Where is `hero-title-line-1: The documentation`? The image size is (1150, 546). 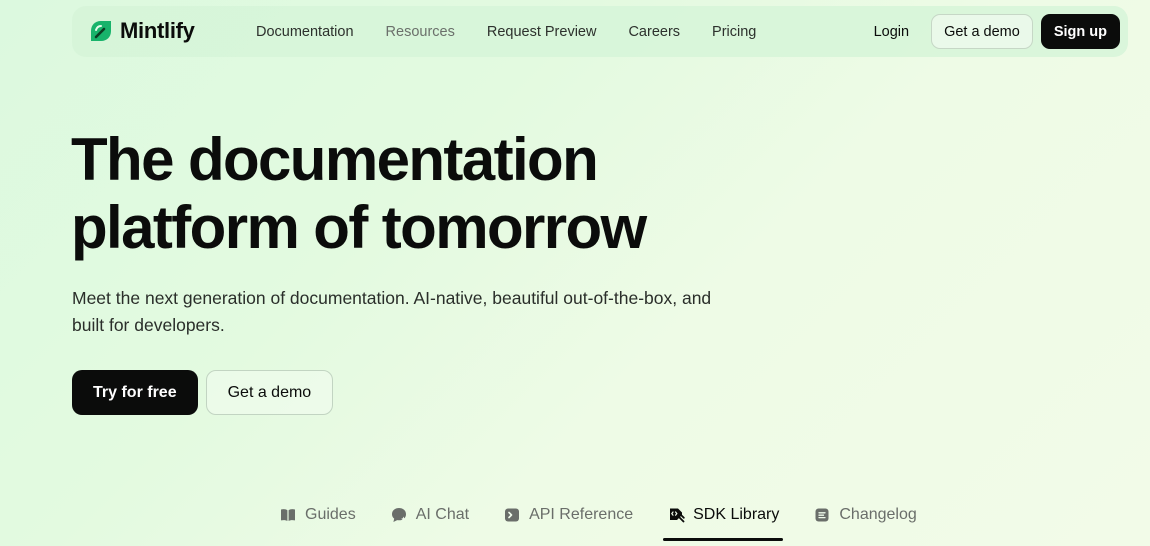 hero-title-line-1: The documentation is located at coordinates (335, 159).